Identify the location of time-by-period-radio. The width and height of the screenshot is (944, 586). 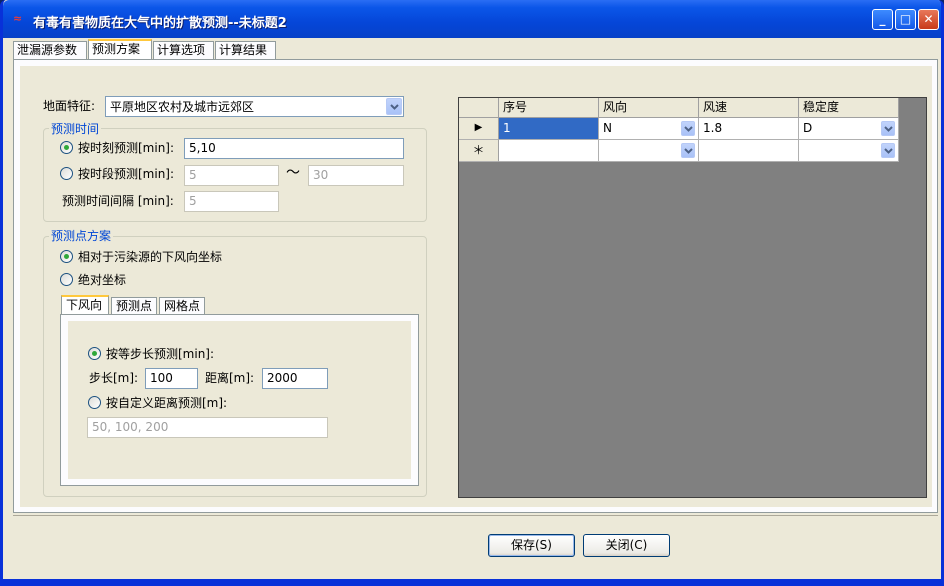
(66, 173).